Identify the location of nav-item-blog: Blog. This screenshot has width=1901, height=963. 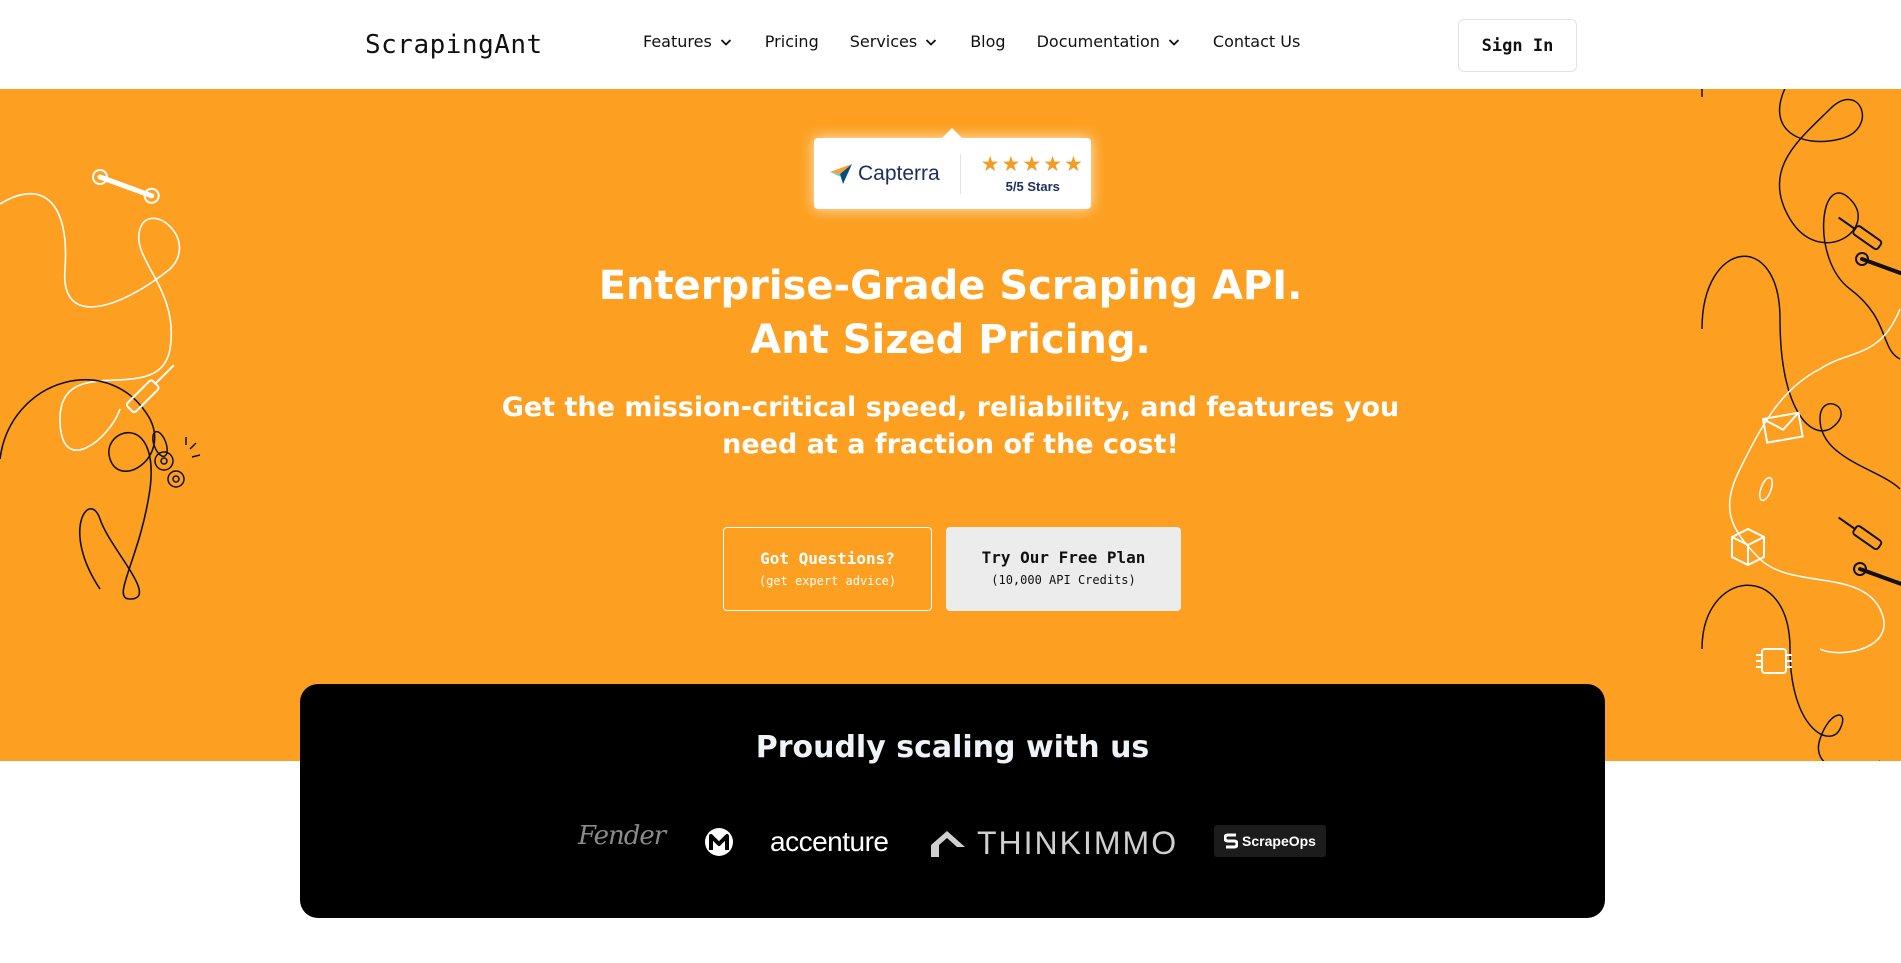
(987, 41).